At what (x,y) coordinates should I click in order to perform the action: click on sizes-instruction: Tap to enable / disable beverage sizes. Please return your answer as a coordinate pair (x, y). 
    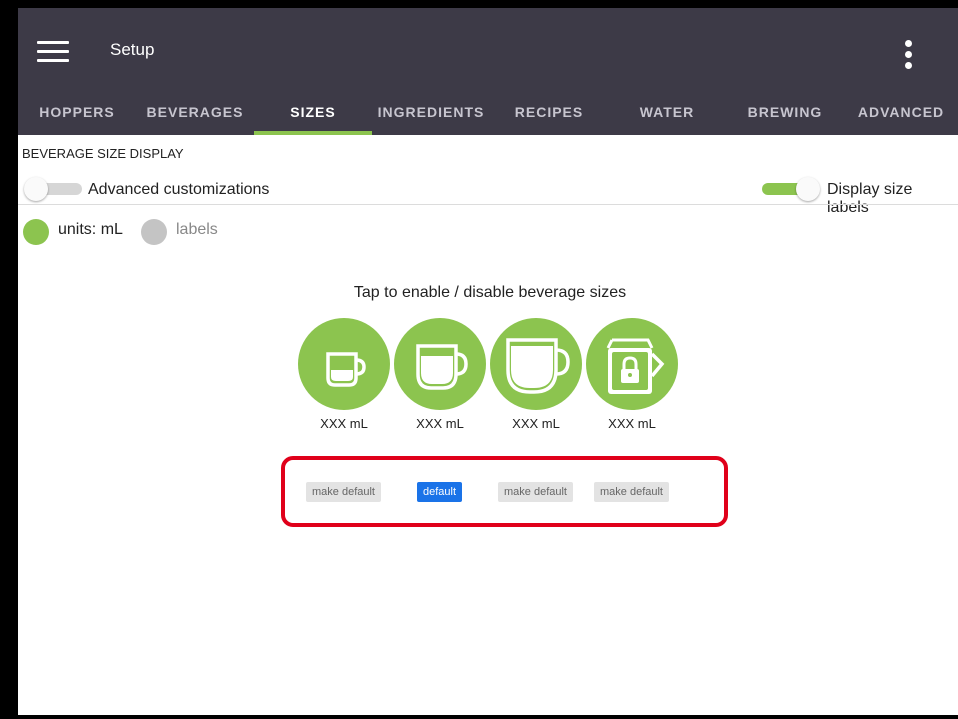
    Looking at the image, I should click on (490, 292).